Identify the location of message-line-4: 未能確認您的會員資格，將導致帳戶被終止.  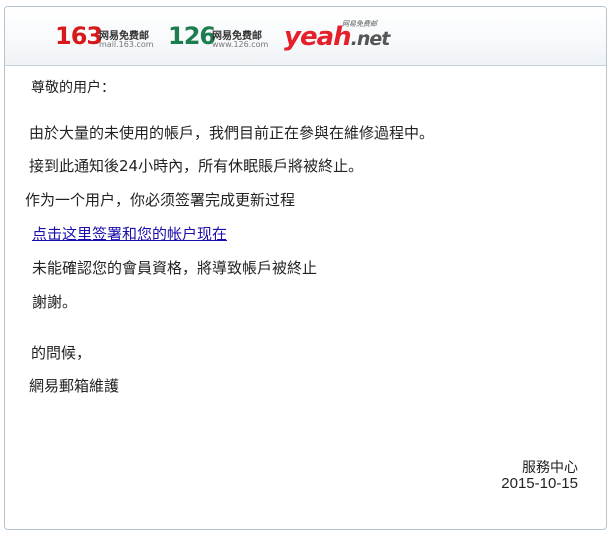
(175, 268).